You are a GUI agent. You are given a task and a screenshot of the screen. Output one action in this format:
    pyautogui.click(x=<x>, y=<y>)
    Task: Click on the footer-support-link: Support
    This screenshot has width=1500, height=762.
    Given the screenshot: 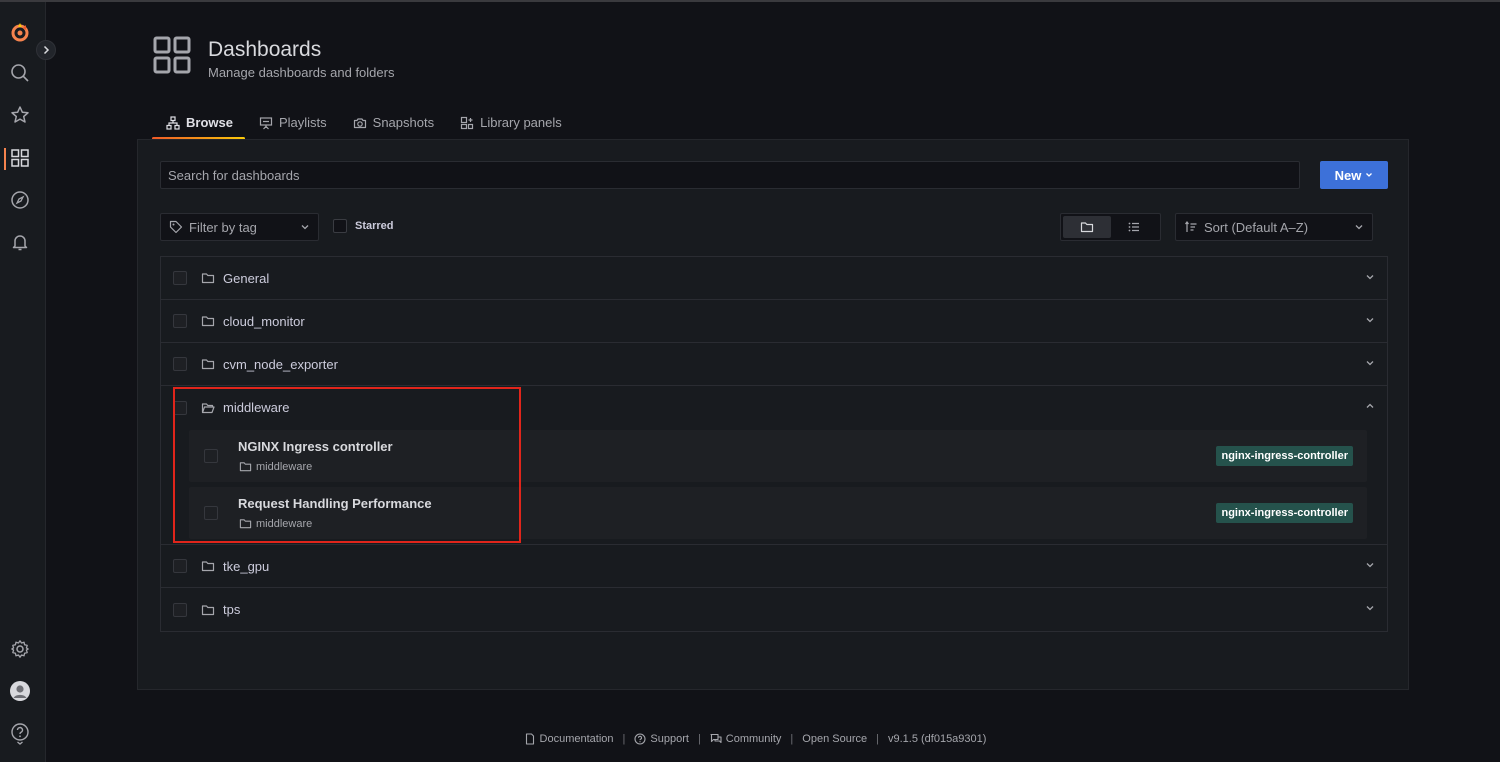 What is the action you would take?
    pyautogui.click(x=661, y=739)
    